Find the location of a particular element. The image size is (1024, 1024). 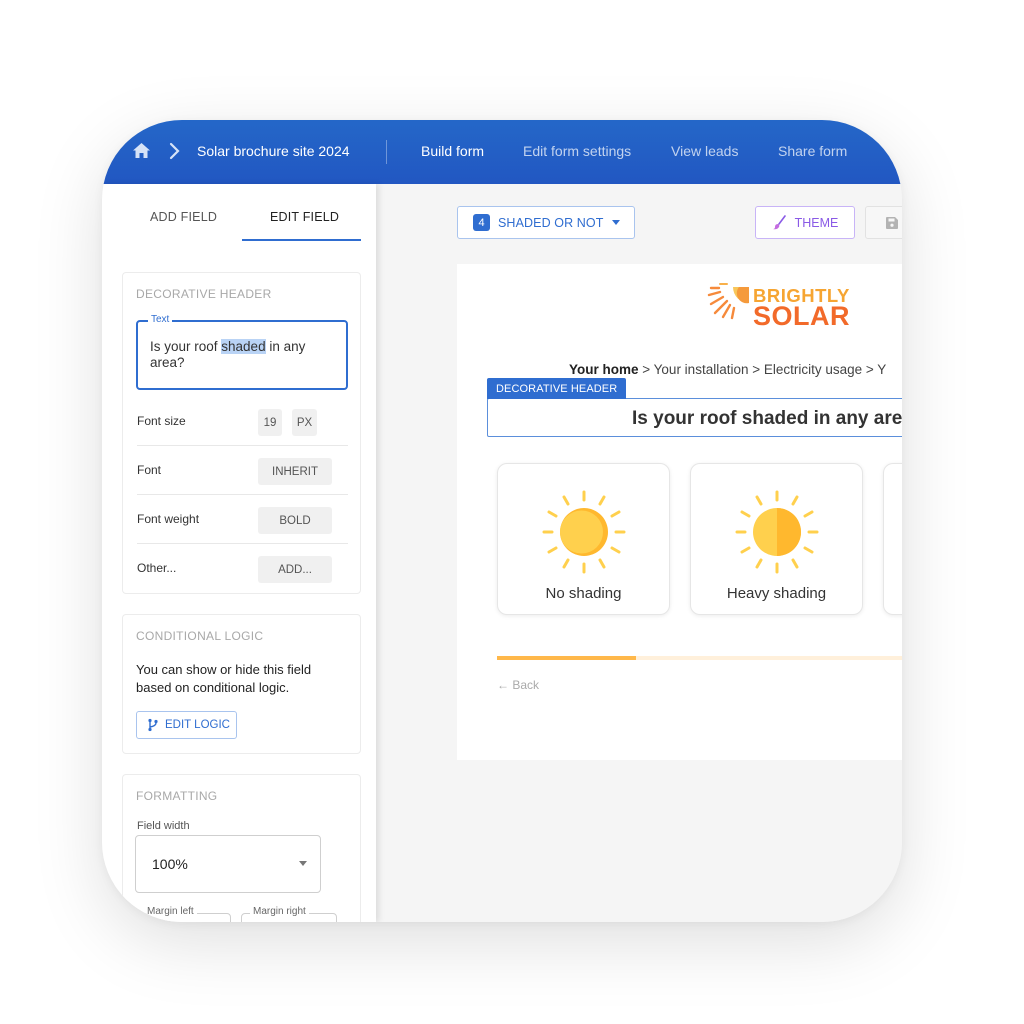

theme-button: THEME is located at coordinates (805, 222).